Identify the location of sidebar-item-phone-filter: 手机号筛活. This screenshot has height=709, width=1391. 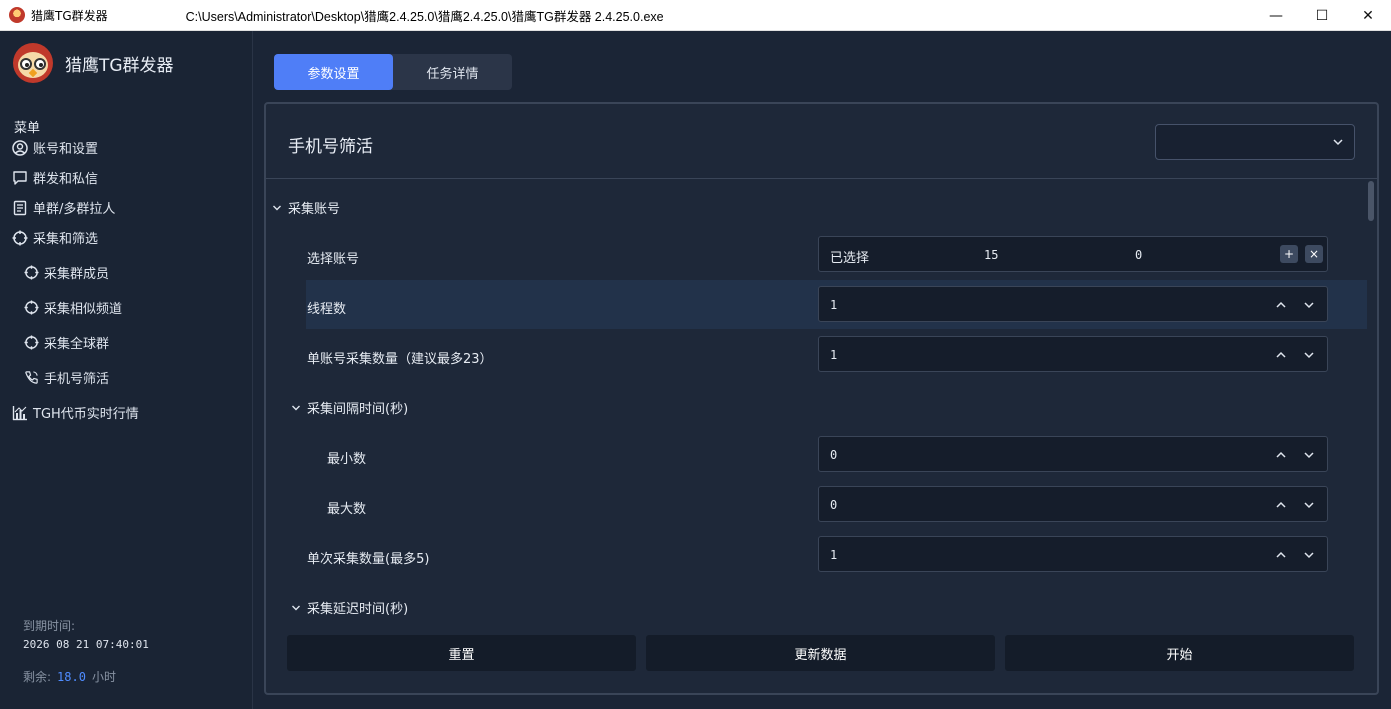
(66, 377).